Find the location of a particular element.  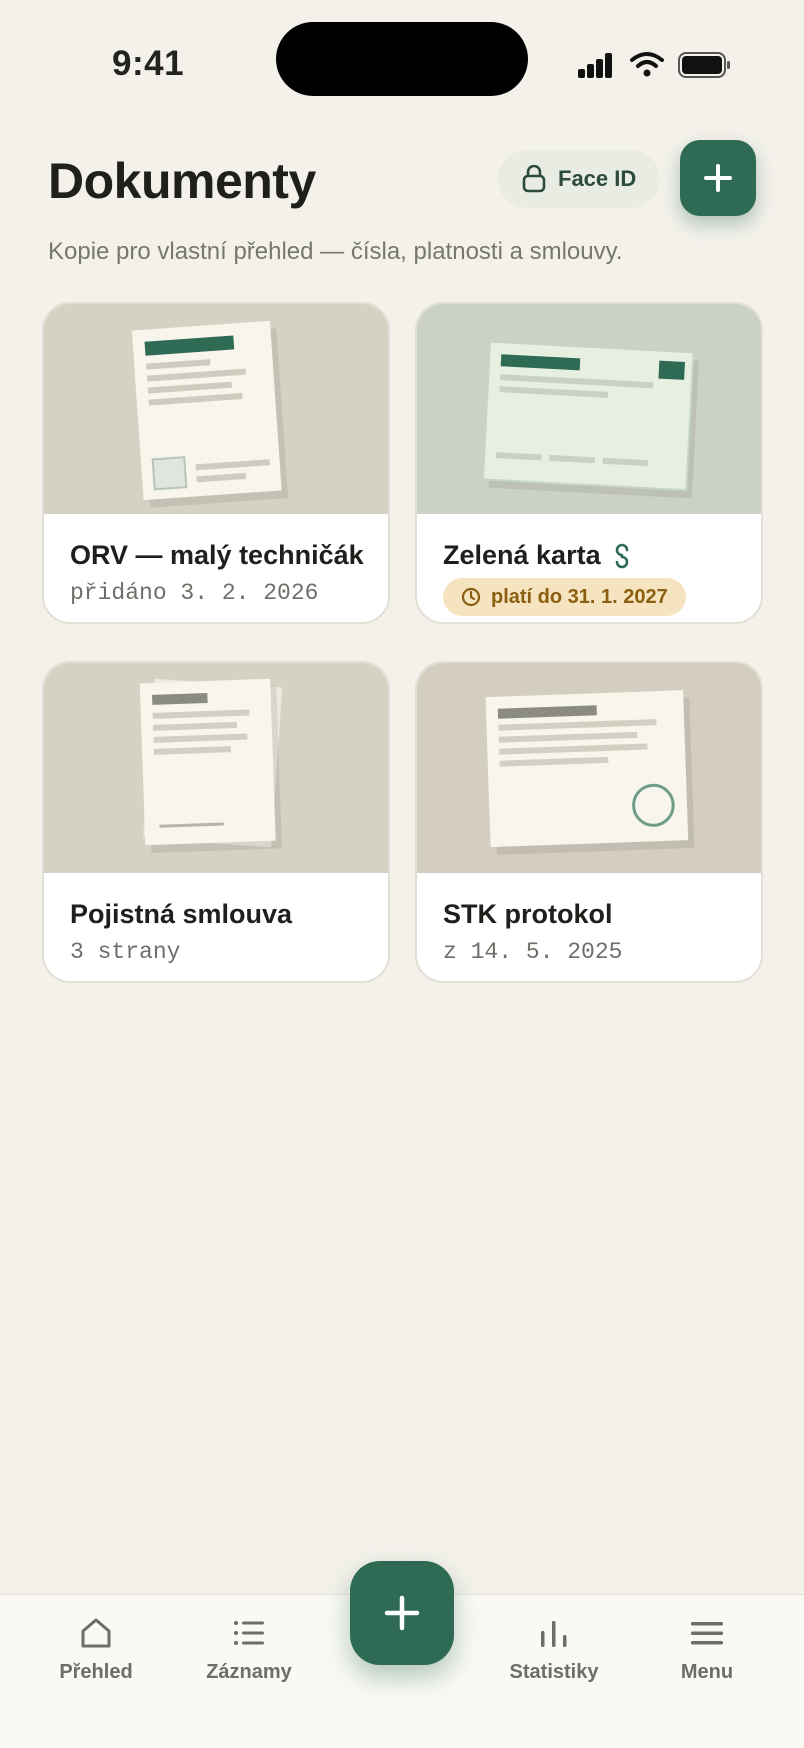

document-meta: 3 strany is located at coordinates (125, 952).